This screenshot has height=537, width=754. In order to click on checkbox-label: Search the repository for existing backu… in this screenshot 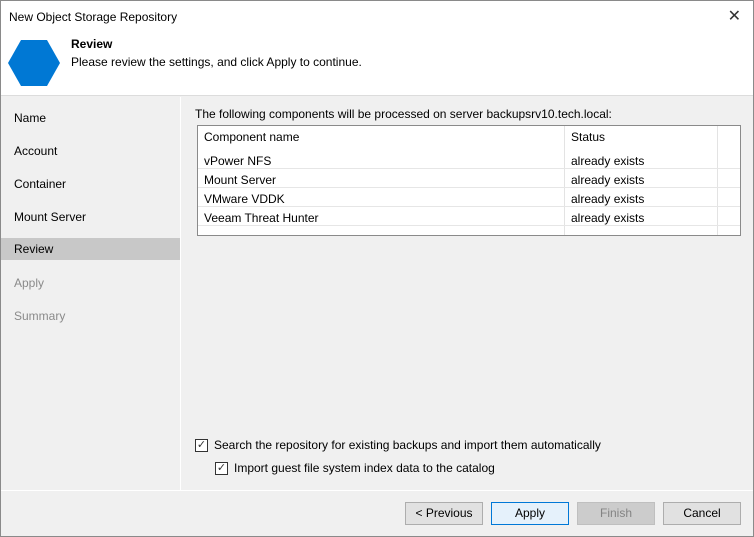, I will do `click(407, 445)`.